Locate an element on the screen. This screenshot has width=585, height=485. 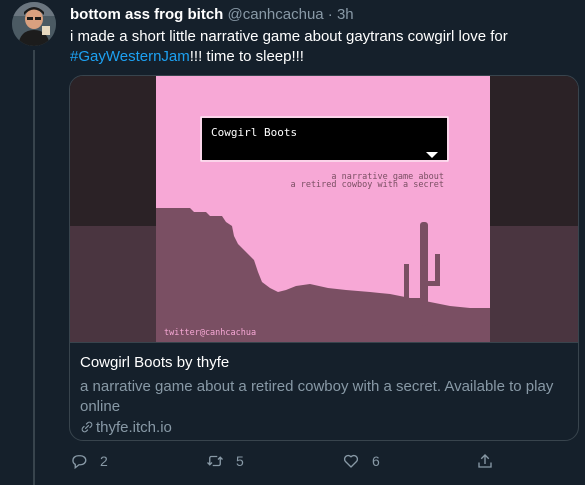
avatar is located at coordinates (34, 24).